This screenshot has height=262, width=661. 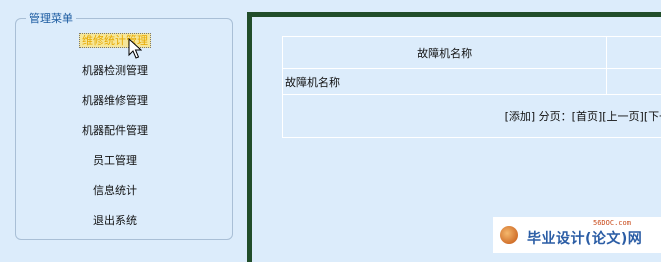 I want to click on menu-item-logout: 退出系统, so click(x=115, y=221).